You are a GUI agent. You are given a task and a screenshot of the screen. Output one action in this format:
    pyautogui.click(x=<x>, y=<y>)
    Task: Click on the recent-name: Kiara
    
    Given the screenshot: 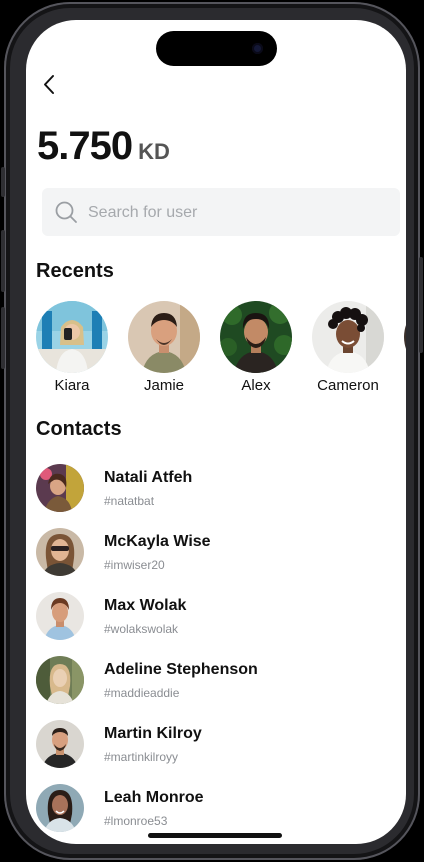 What is the action you would take?
    pyautogui.click(x=72, y=385)
    